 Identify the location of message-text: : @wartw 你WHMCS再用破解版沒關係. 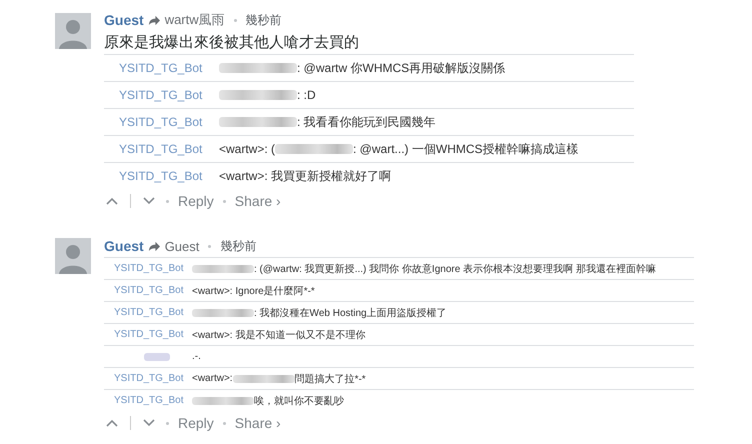
(401, 68).